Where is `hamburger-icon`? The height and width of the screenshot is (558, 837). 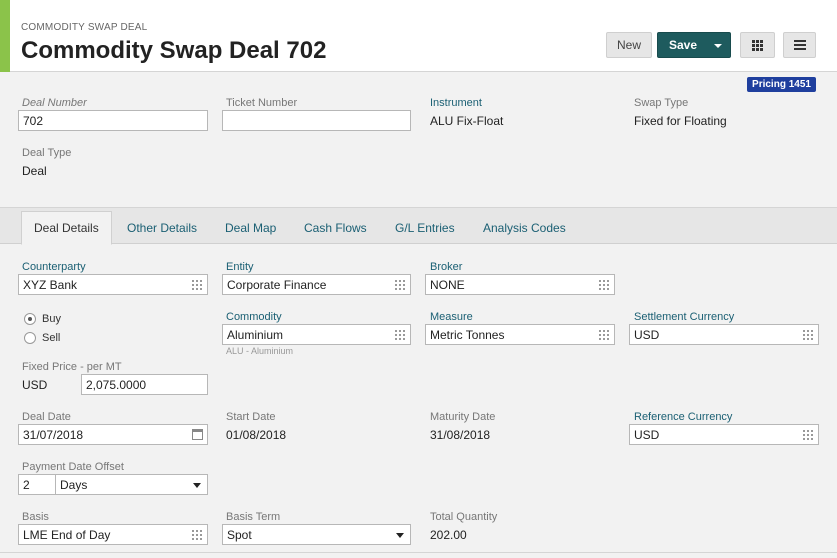 hamburger-icon is located at coordinates (799, 45).